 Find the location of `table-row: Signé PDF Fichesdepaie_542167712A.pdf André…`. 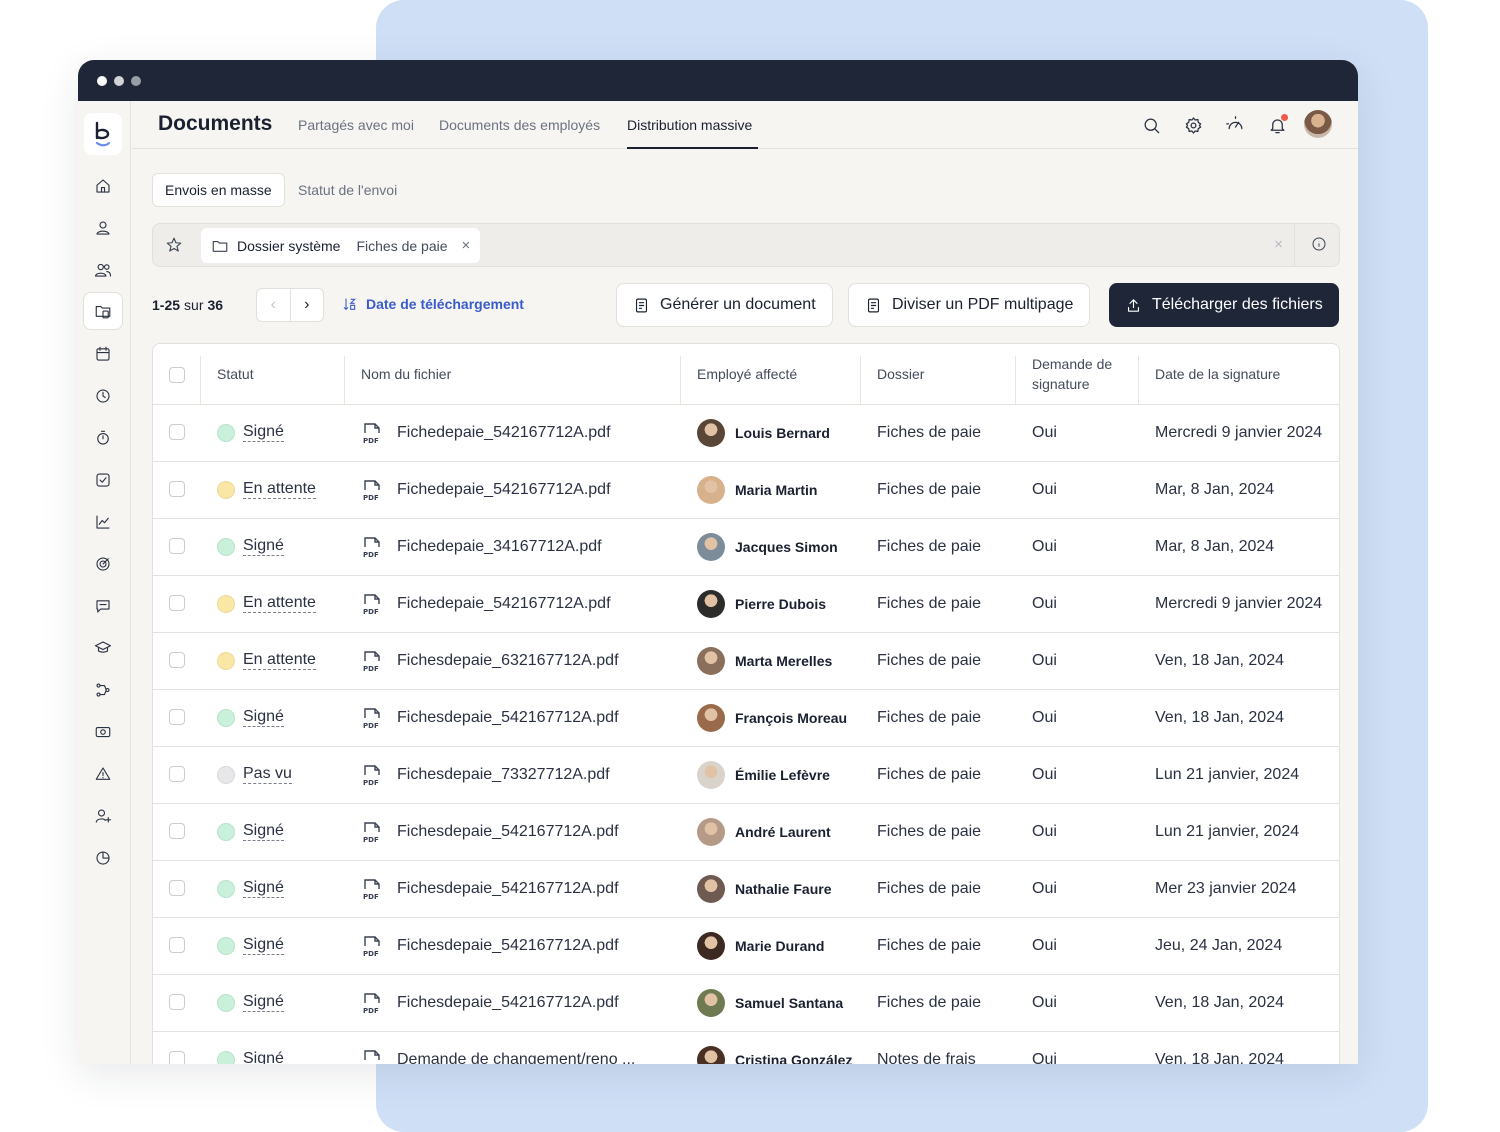

table-row: Signé PDF Fichesdepaie_542167712A.pdf André… is located at coordinates (746, 832).